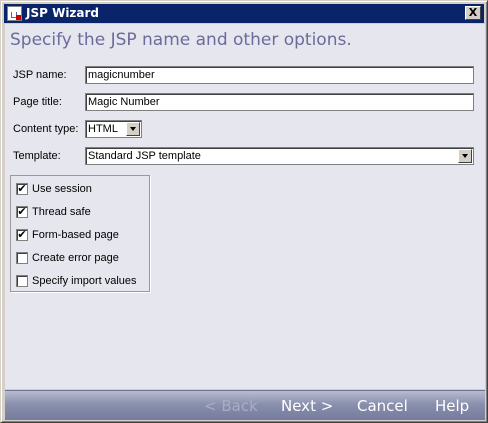 Image resolution: width=488 pixels, height=423 pixels. Describe the element at coordinates (382, 406) in the screenshot. I see `cancel-button: Cancel` at that location.